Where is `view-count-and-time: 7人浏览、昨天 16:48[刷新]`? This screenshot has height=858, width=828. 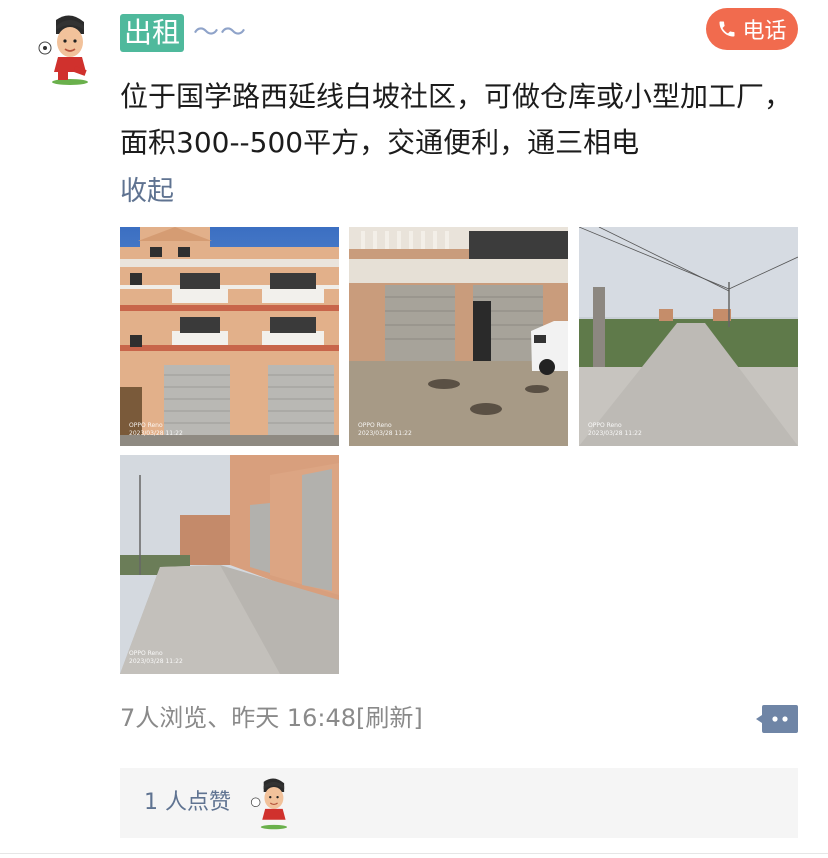 view-count-and-time: 7人浏览、昨天 16:48[刷新] is located at coordinates (271, 718).